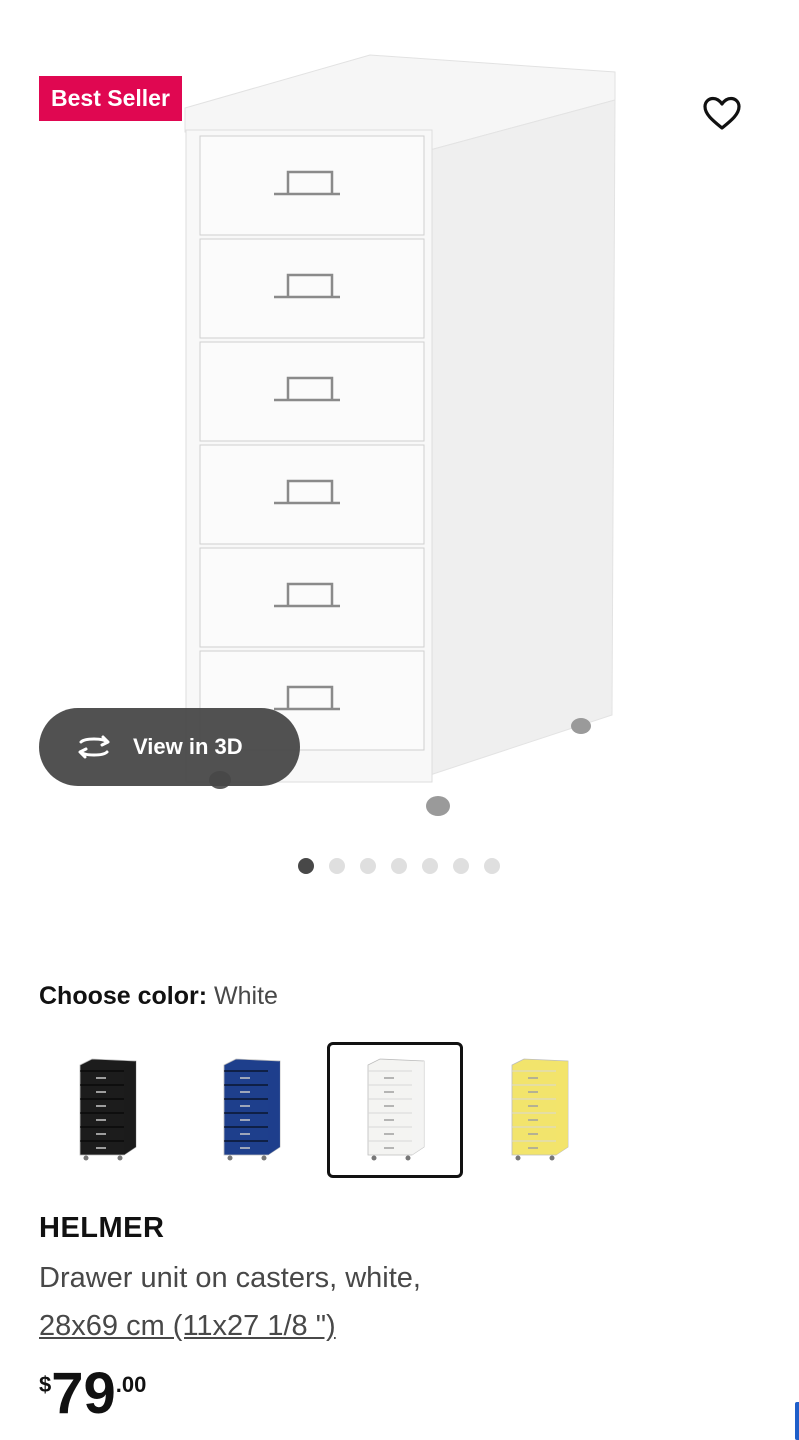  What do you see at coordinates (110, 98) in the screenshot?
I see `best-seller-badge: Best Seller` at bounding box center [110, 98].